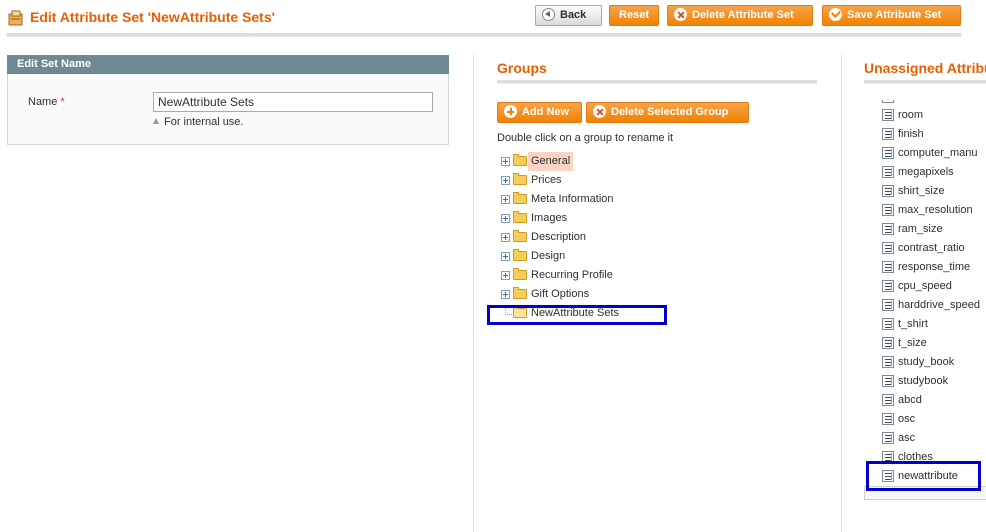  I want to click on attribute-label: studybook, so click(923, 381).